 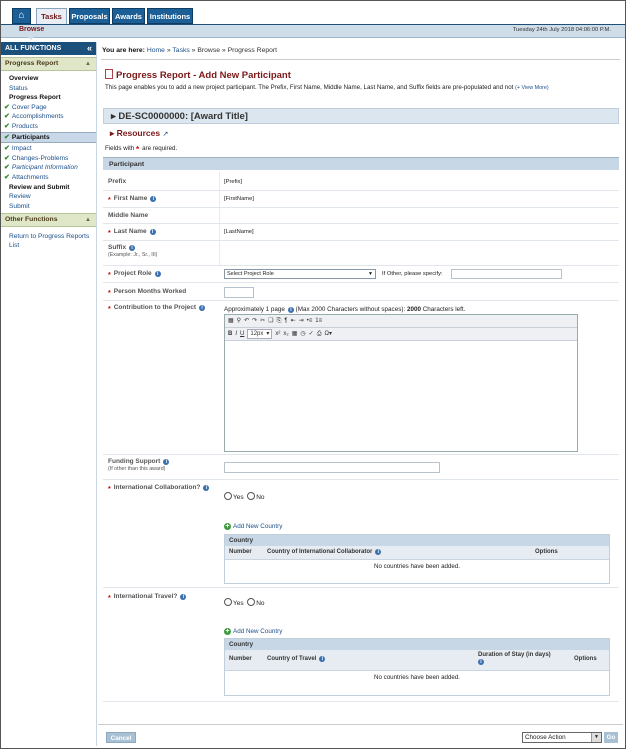 What do you see at coordinates (48, 64) in the screenshot?
I see `sidebar-section-progress-report: Progress Report ▲` at bounding box center [48, 64].